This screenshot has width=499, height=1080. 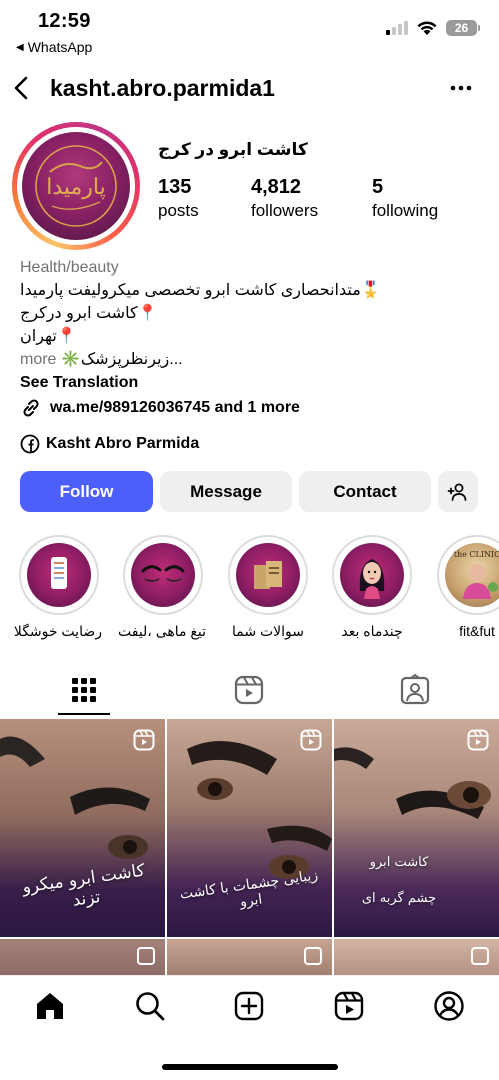 I want to click on woman-illustration-icon, so click(x=372, y=579).